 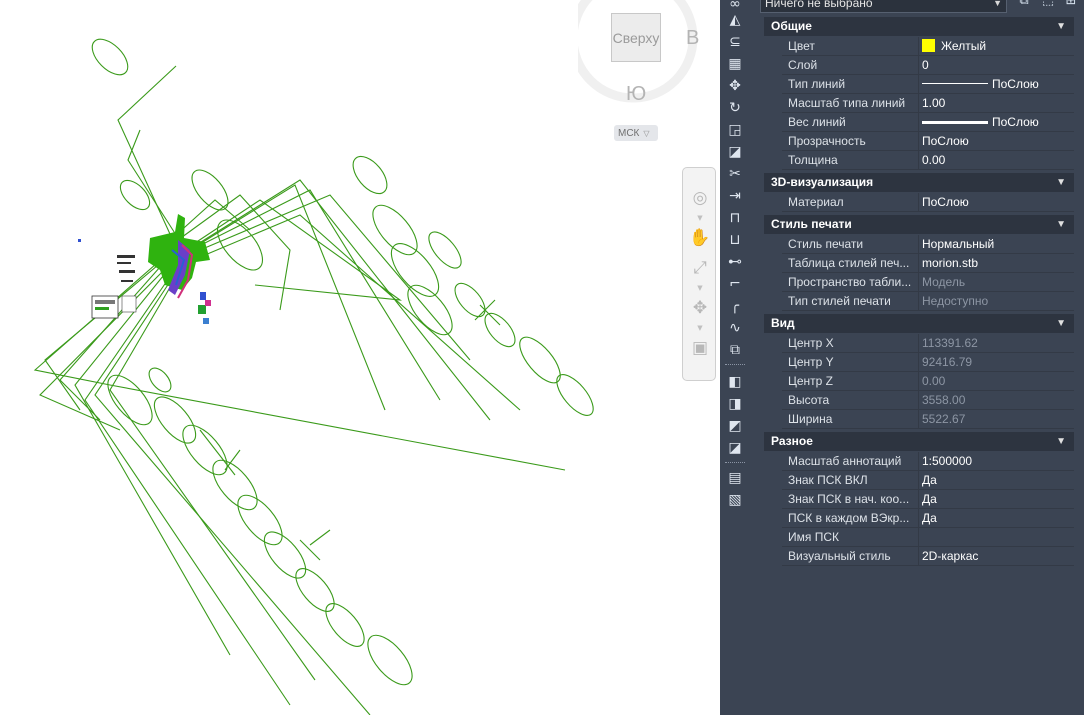 What do you see at coordinates (735, 130) in the screenshot?
I see `scale-icon: ◲` at bounding box center [735, 130].